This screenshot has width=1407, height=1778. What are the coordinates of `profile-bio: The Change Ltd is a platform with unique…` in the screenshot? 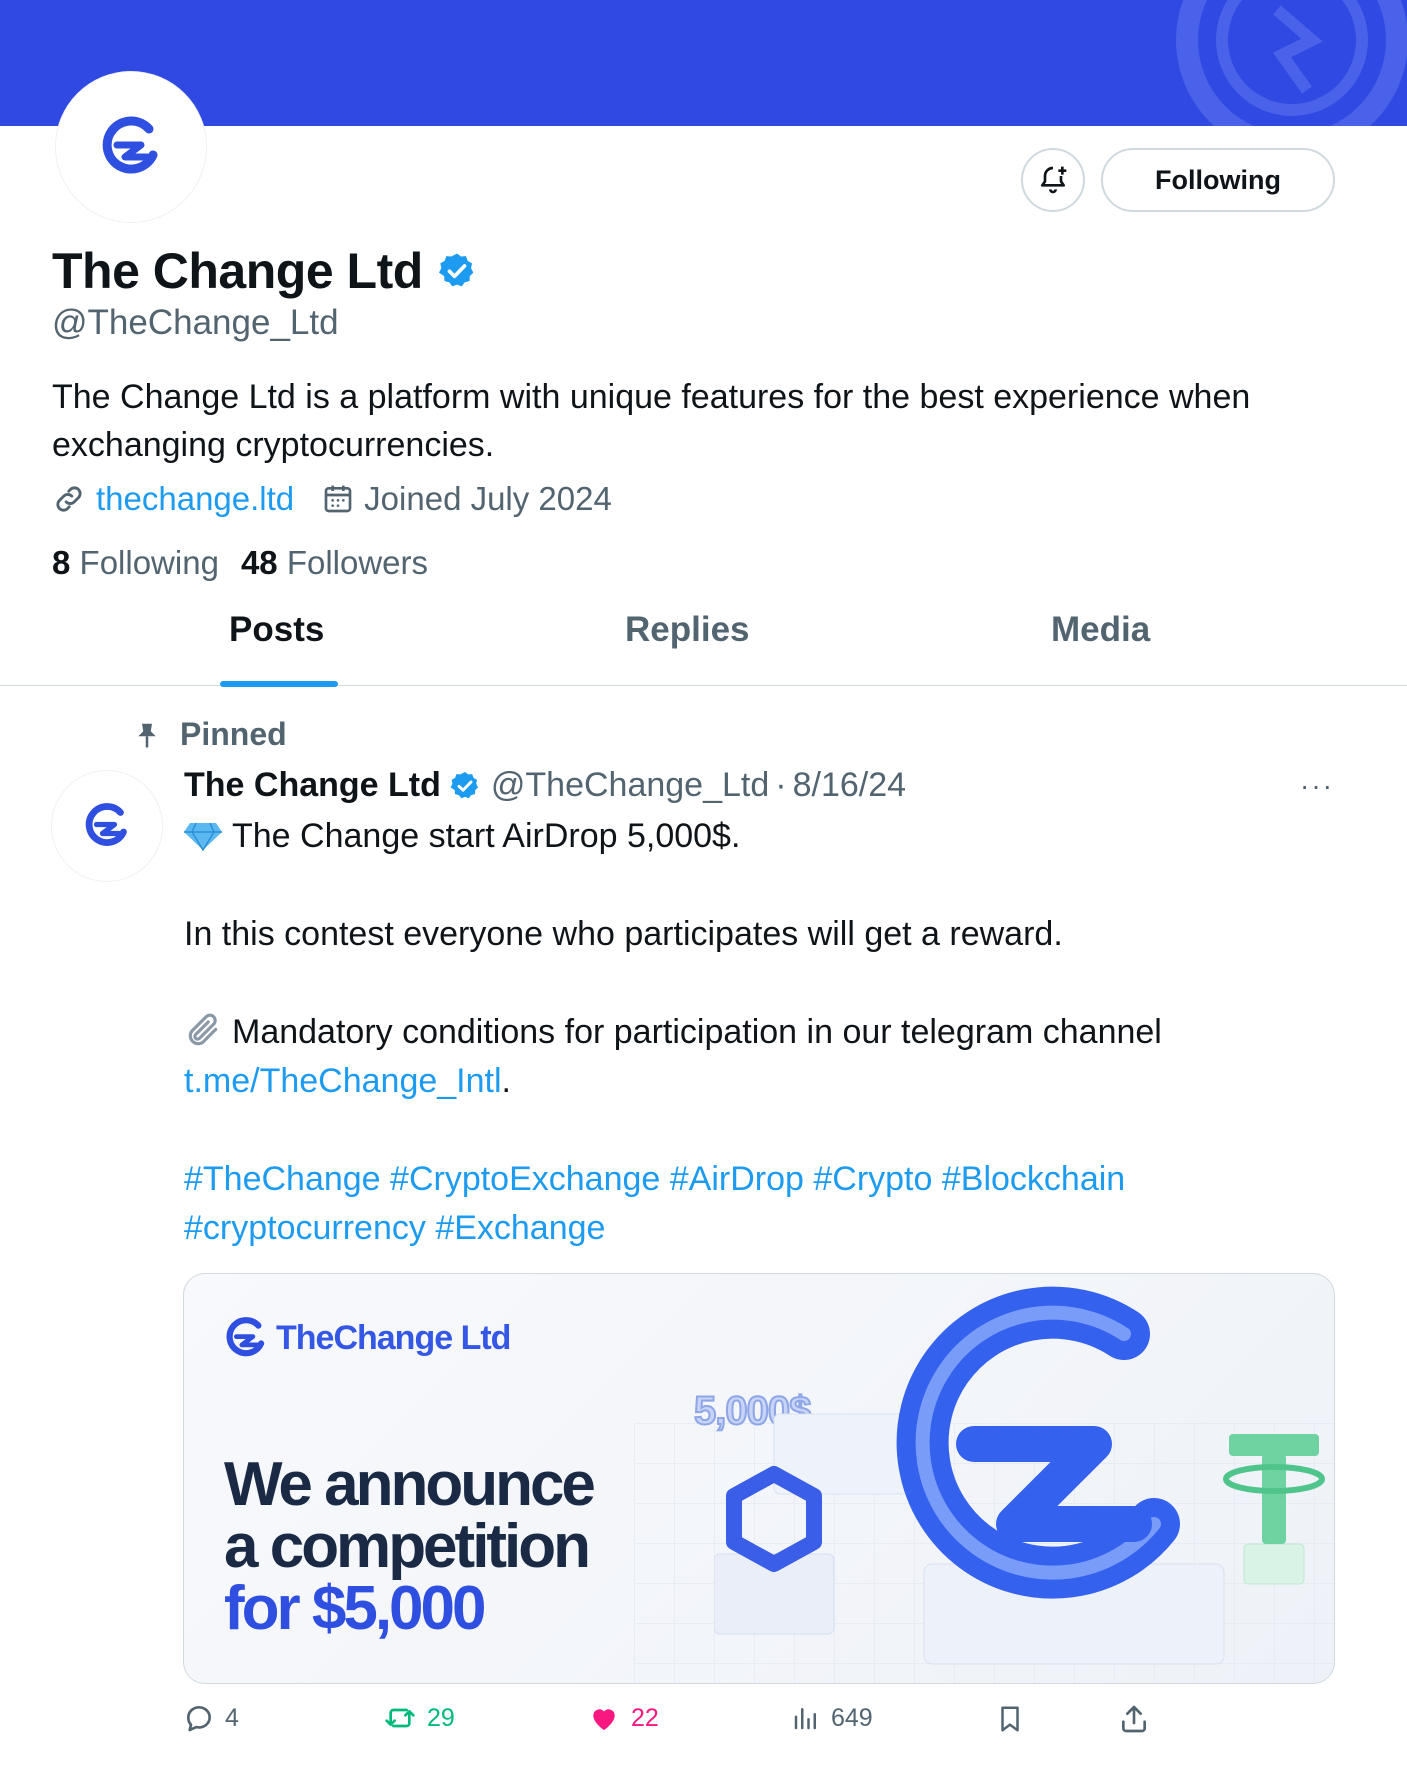 It's located at (651, 421).